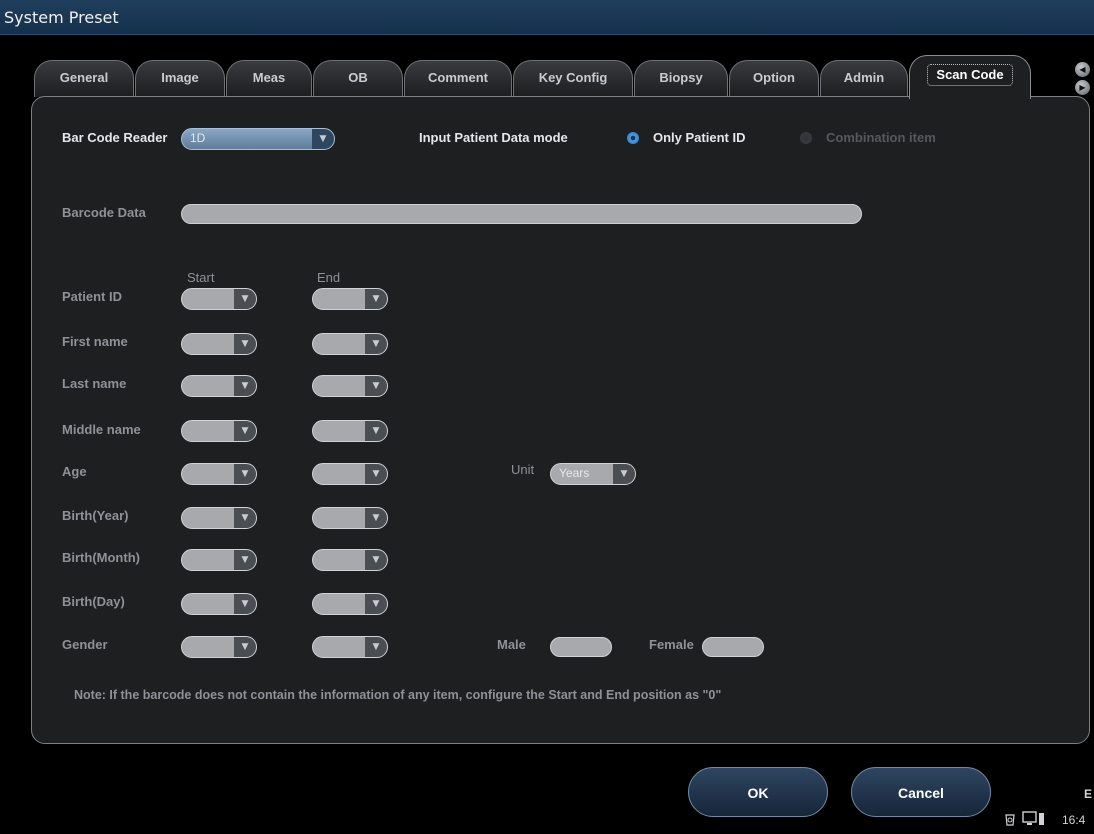  What do you see at coordinates (1082, 87) in the screenshot?
I see `tab-scroll-right-icon: ▶` at bounding box center [1082, 87].